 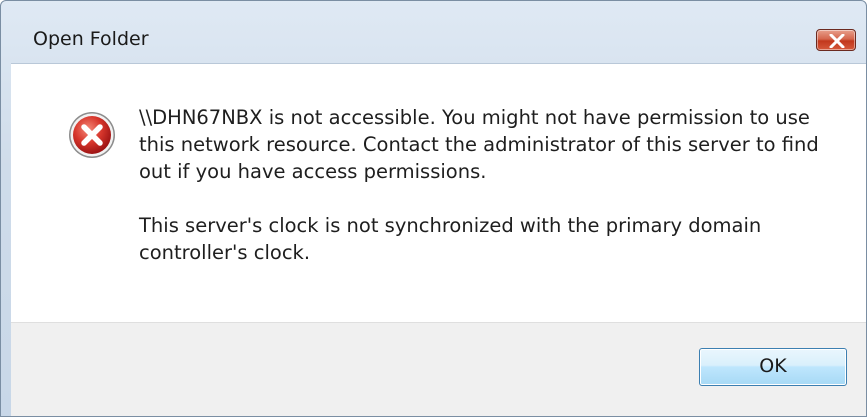 I want to click on ok-button: OK, so click(x=773, y=367).